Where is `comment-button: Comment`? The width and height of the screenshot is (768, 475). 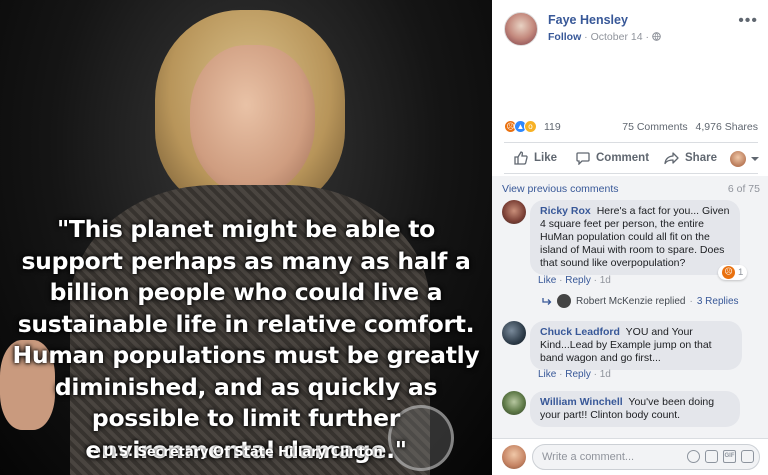 comment-button: Comment is located at coordinates (612, 158).